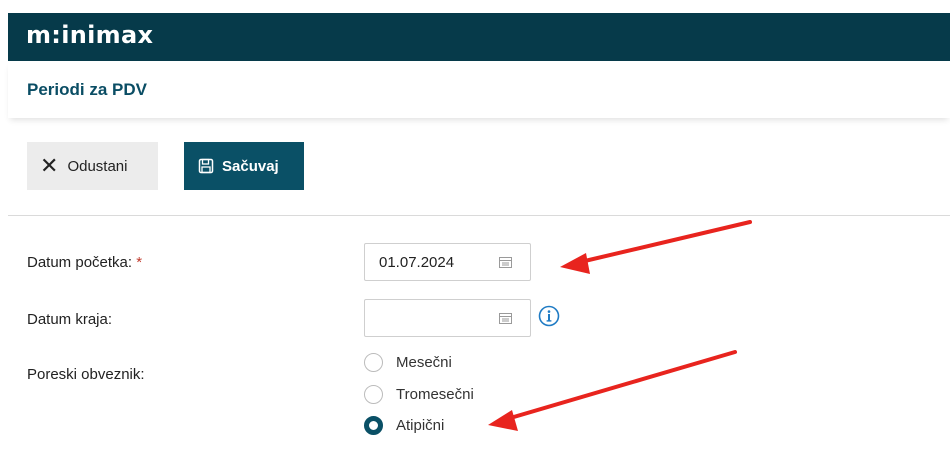 This screenshot has height=462, width=950. What do you see at coordinates (420, 425) in the screenshot?
I see `radio-atypical-label: Atipični` at bounding box center [420, 425].